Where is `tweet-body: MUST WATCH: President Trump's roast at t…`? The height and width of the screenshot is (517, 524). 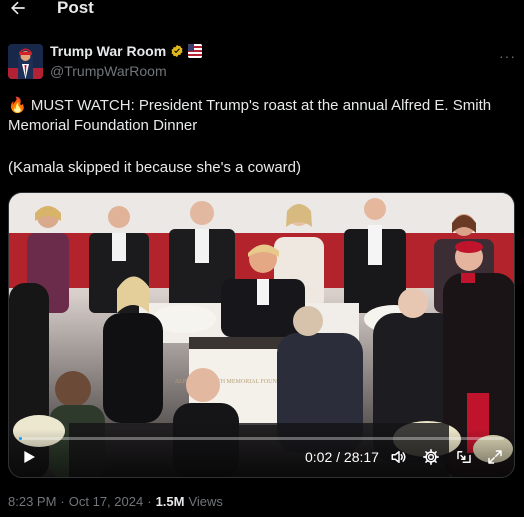
tweet-body: MUST WATCH: President Trump's roast at t… is located at coordinates (250, 115).